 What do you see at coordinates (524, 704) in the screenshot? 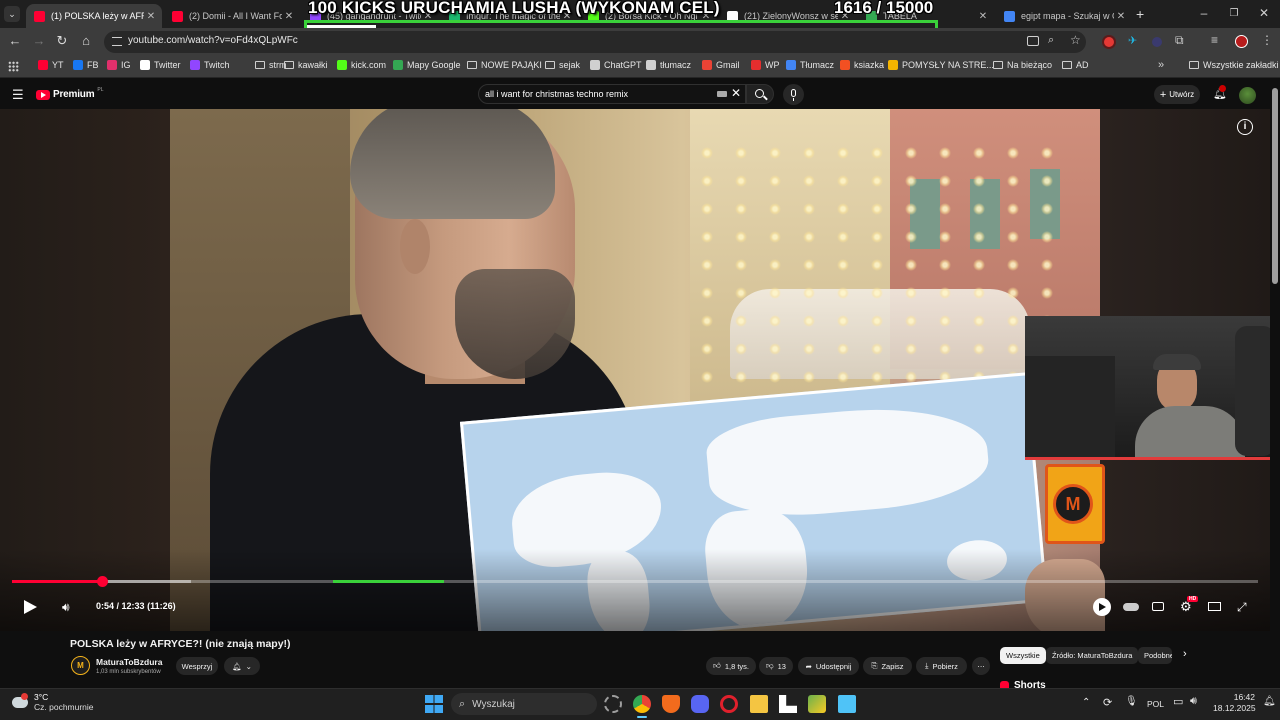
I see `taskbar-search: ⌕ Wyszukaj` at bounding box center [524, 704].